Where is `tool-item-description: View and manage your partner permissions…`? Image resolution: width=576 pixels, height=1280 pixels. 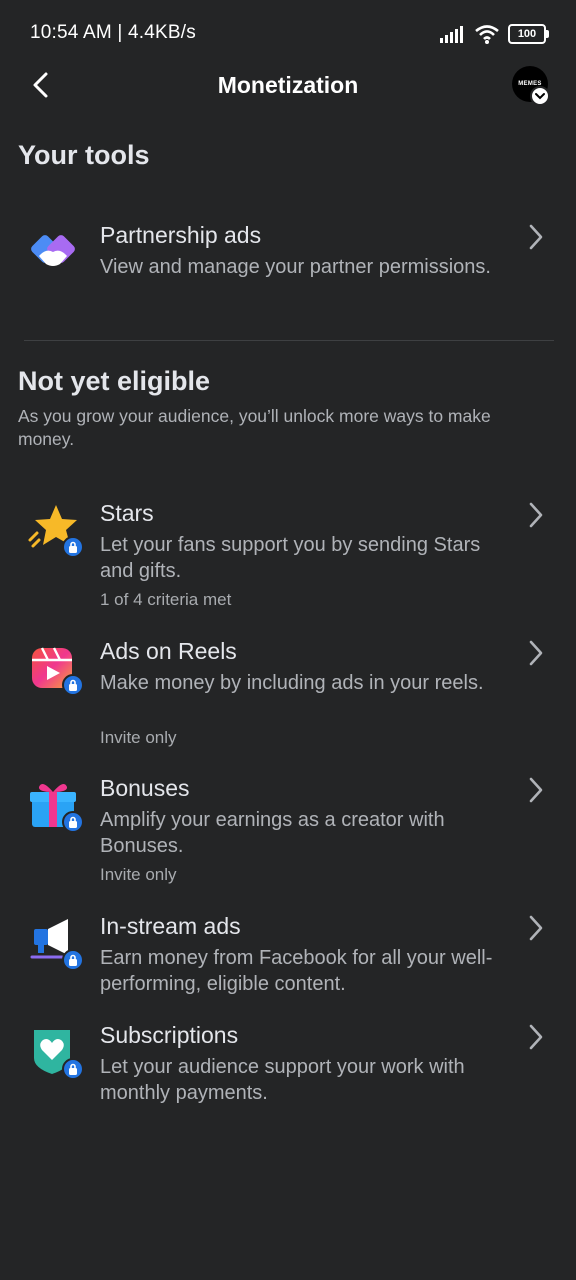 tool-item-description: View and manage your partner permissions… is located at coordinates (295, 267).